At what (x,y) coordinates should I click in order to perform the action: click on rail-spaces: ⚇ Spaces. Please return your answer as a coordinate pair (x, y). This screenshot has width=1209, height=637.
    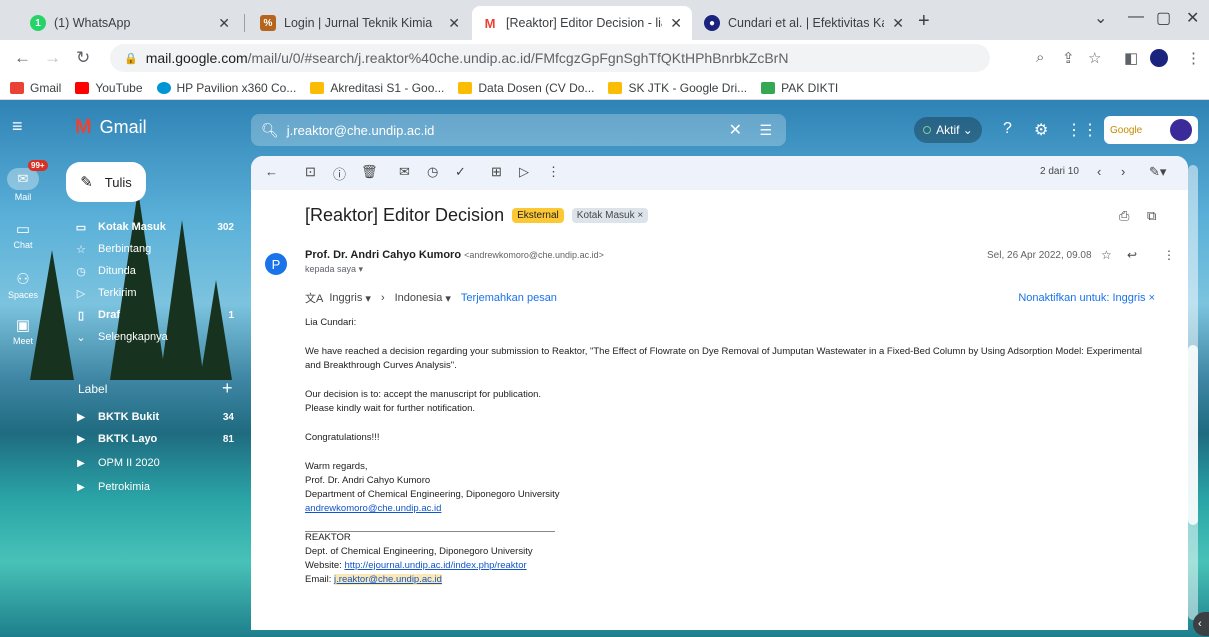
    Looking at the image, I should click on (23, 285).